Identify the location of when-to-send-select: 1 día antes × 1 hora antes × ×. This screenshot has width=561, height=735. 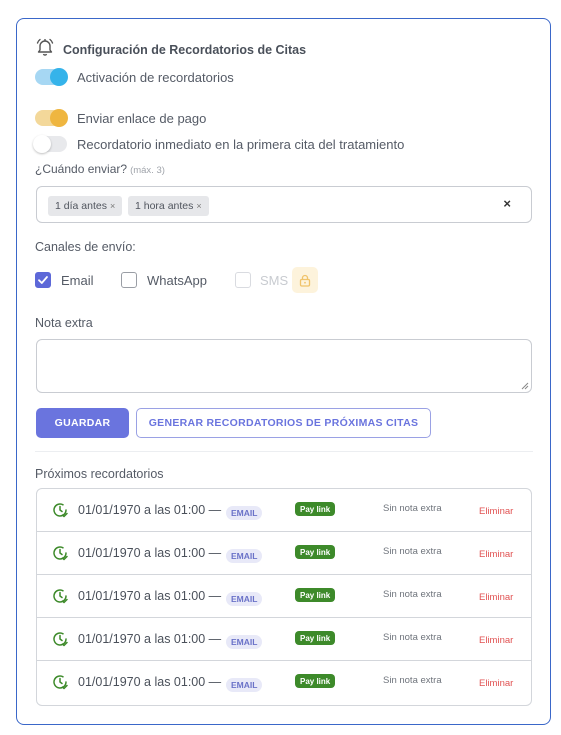
(284, 204).